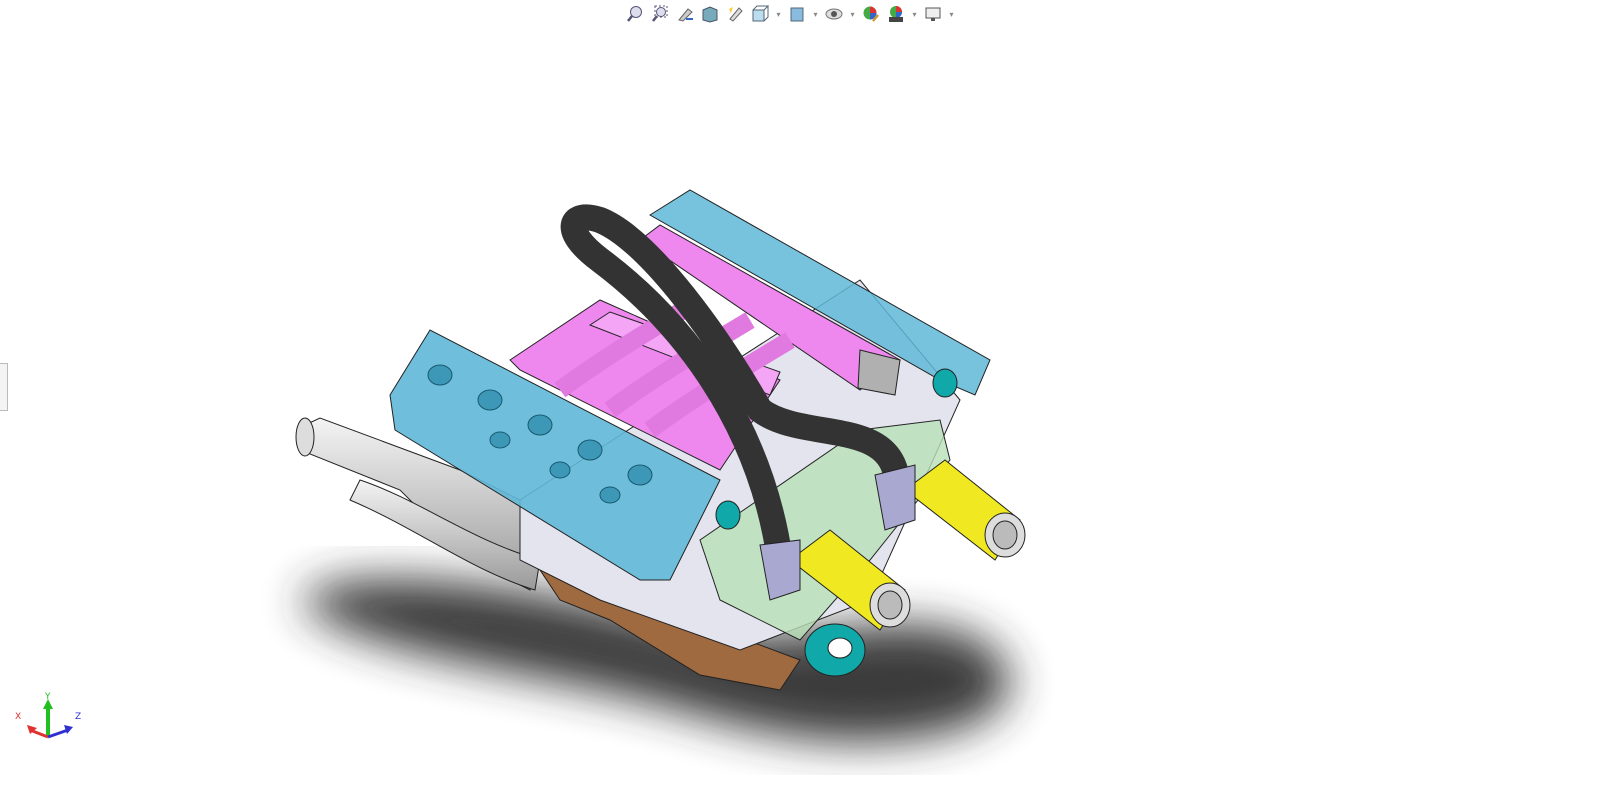 This screenshot has width=1610, height=791. What do you see at coordinates (760, 14) in the screenshot?
I see `view-orientation-icon` at bounding box center [760, 14].